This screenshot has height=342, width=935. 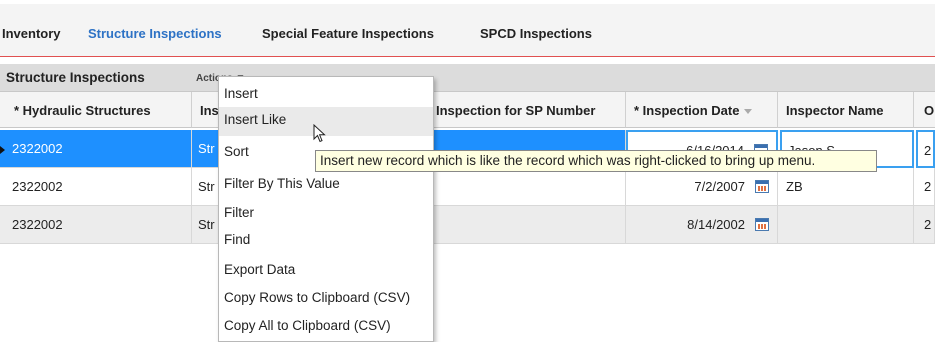 I want to click on panel-header: Structure Inspections Actions ▼, so click(x=467, y=78).